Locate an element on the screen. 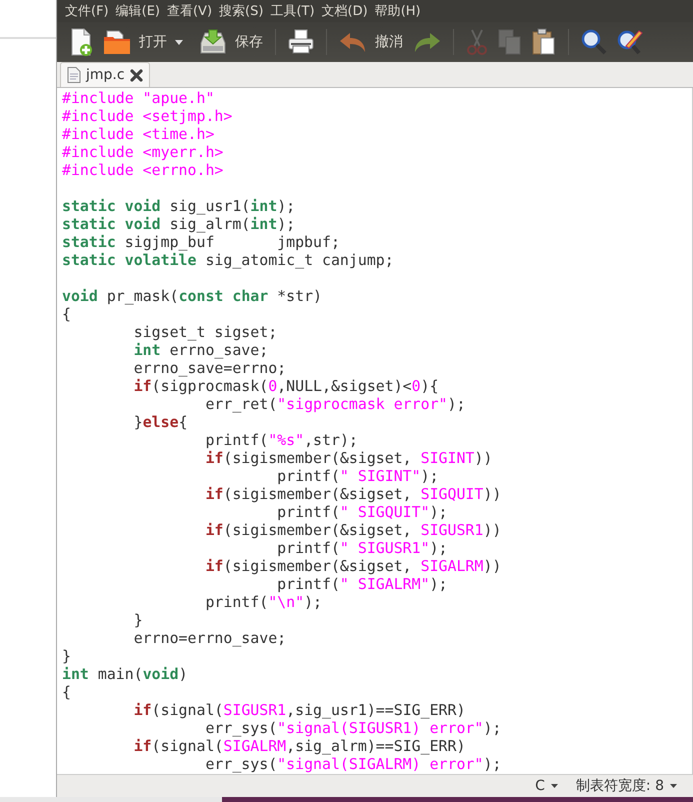  code-line: static void sig_alrm(int); is located at coordinates (179, 224).